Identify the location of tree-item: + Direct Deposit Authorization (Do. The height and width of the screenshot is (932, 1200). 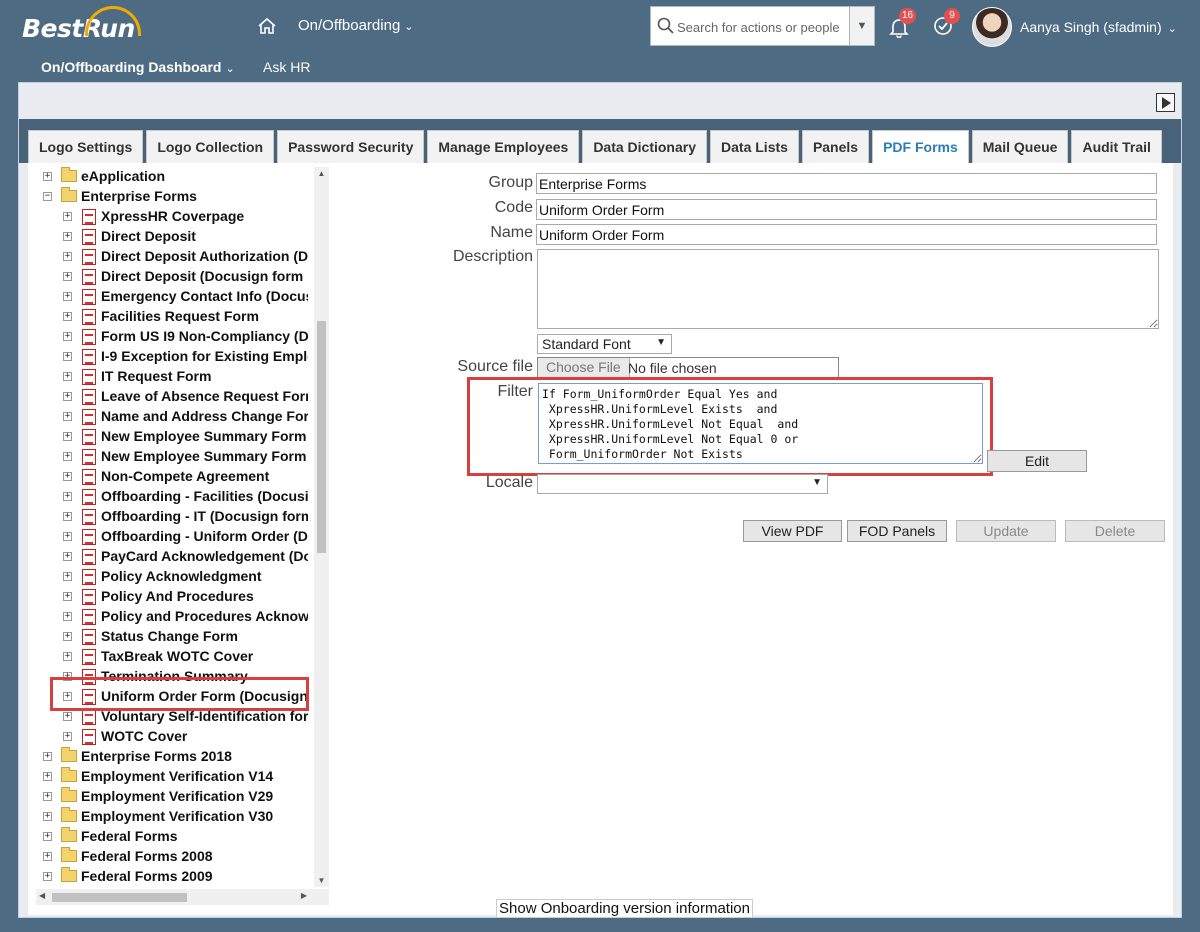
(172, 257).